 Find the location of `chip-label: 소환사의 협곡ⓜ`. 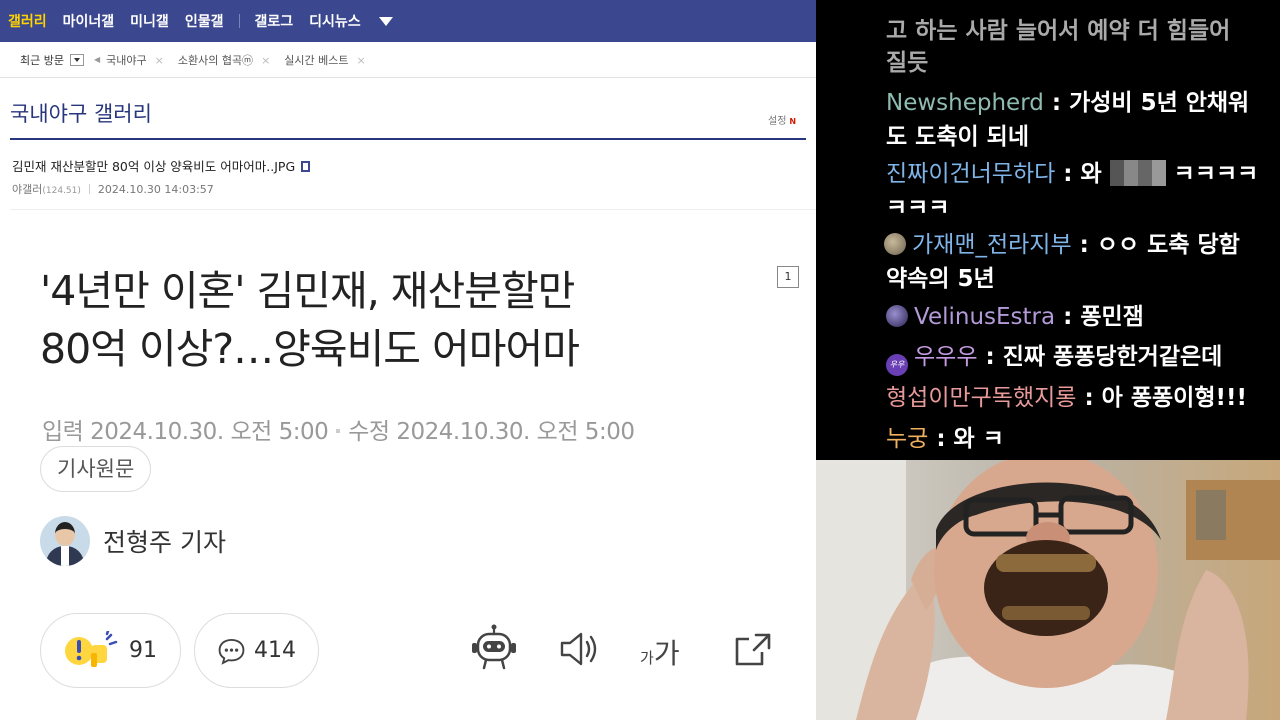

chip-label: 소환사의 협곡ⓜ is located at coordinates (215, 60).